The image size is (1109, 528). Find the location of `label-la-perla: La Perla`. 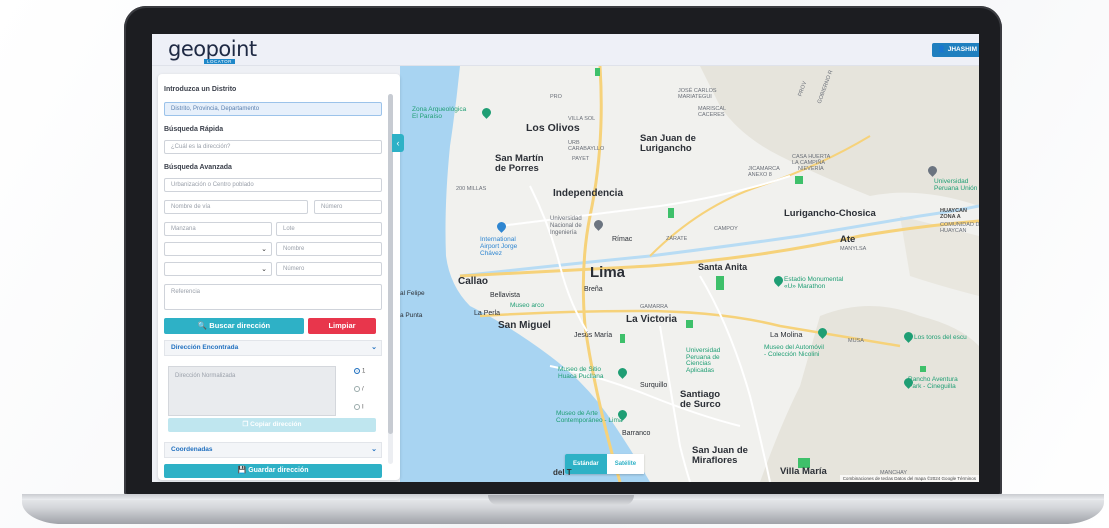

label-la-perla: La Perla is located at coordinates (487, 313).